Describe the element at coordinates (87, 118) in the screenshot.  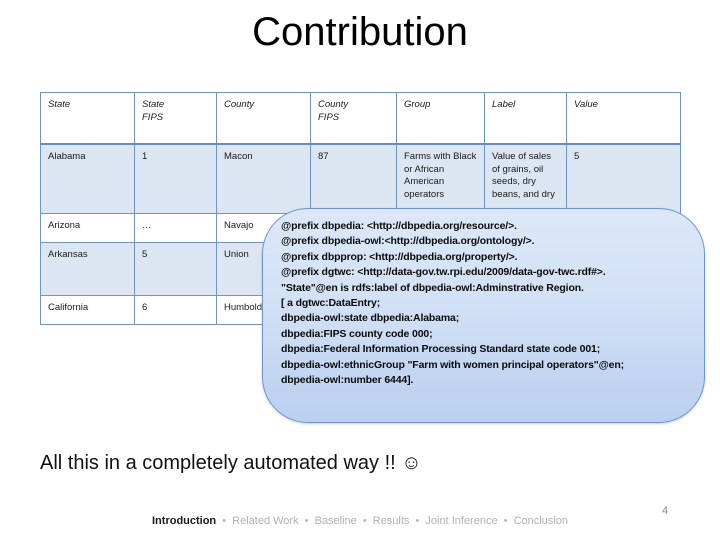
I see `column-header-state: State` at that location.